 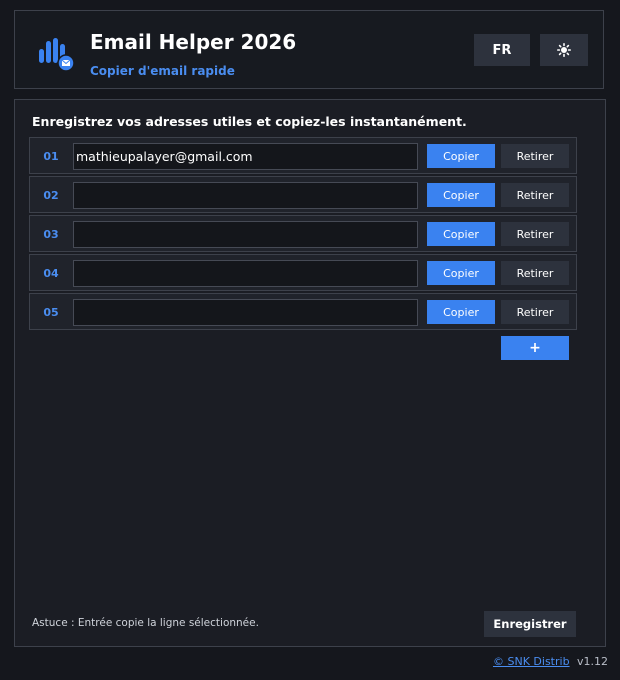 I want to click on email-row: 01 Copier Retirer, so click(x=303, y=155).